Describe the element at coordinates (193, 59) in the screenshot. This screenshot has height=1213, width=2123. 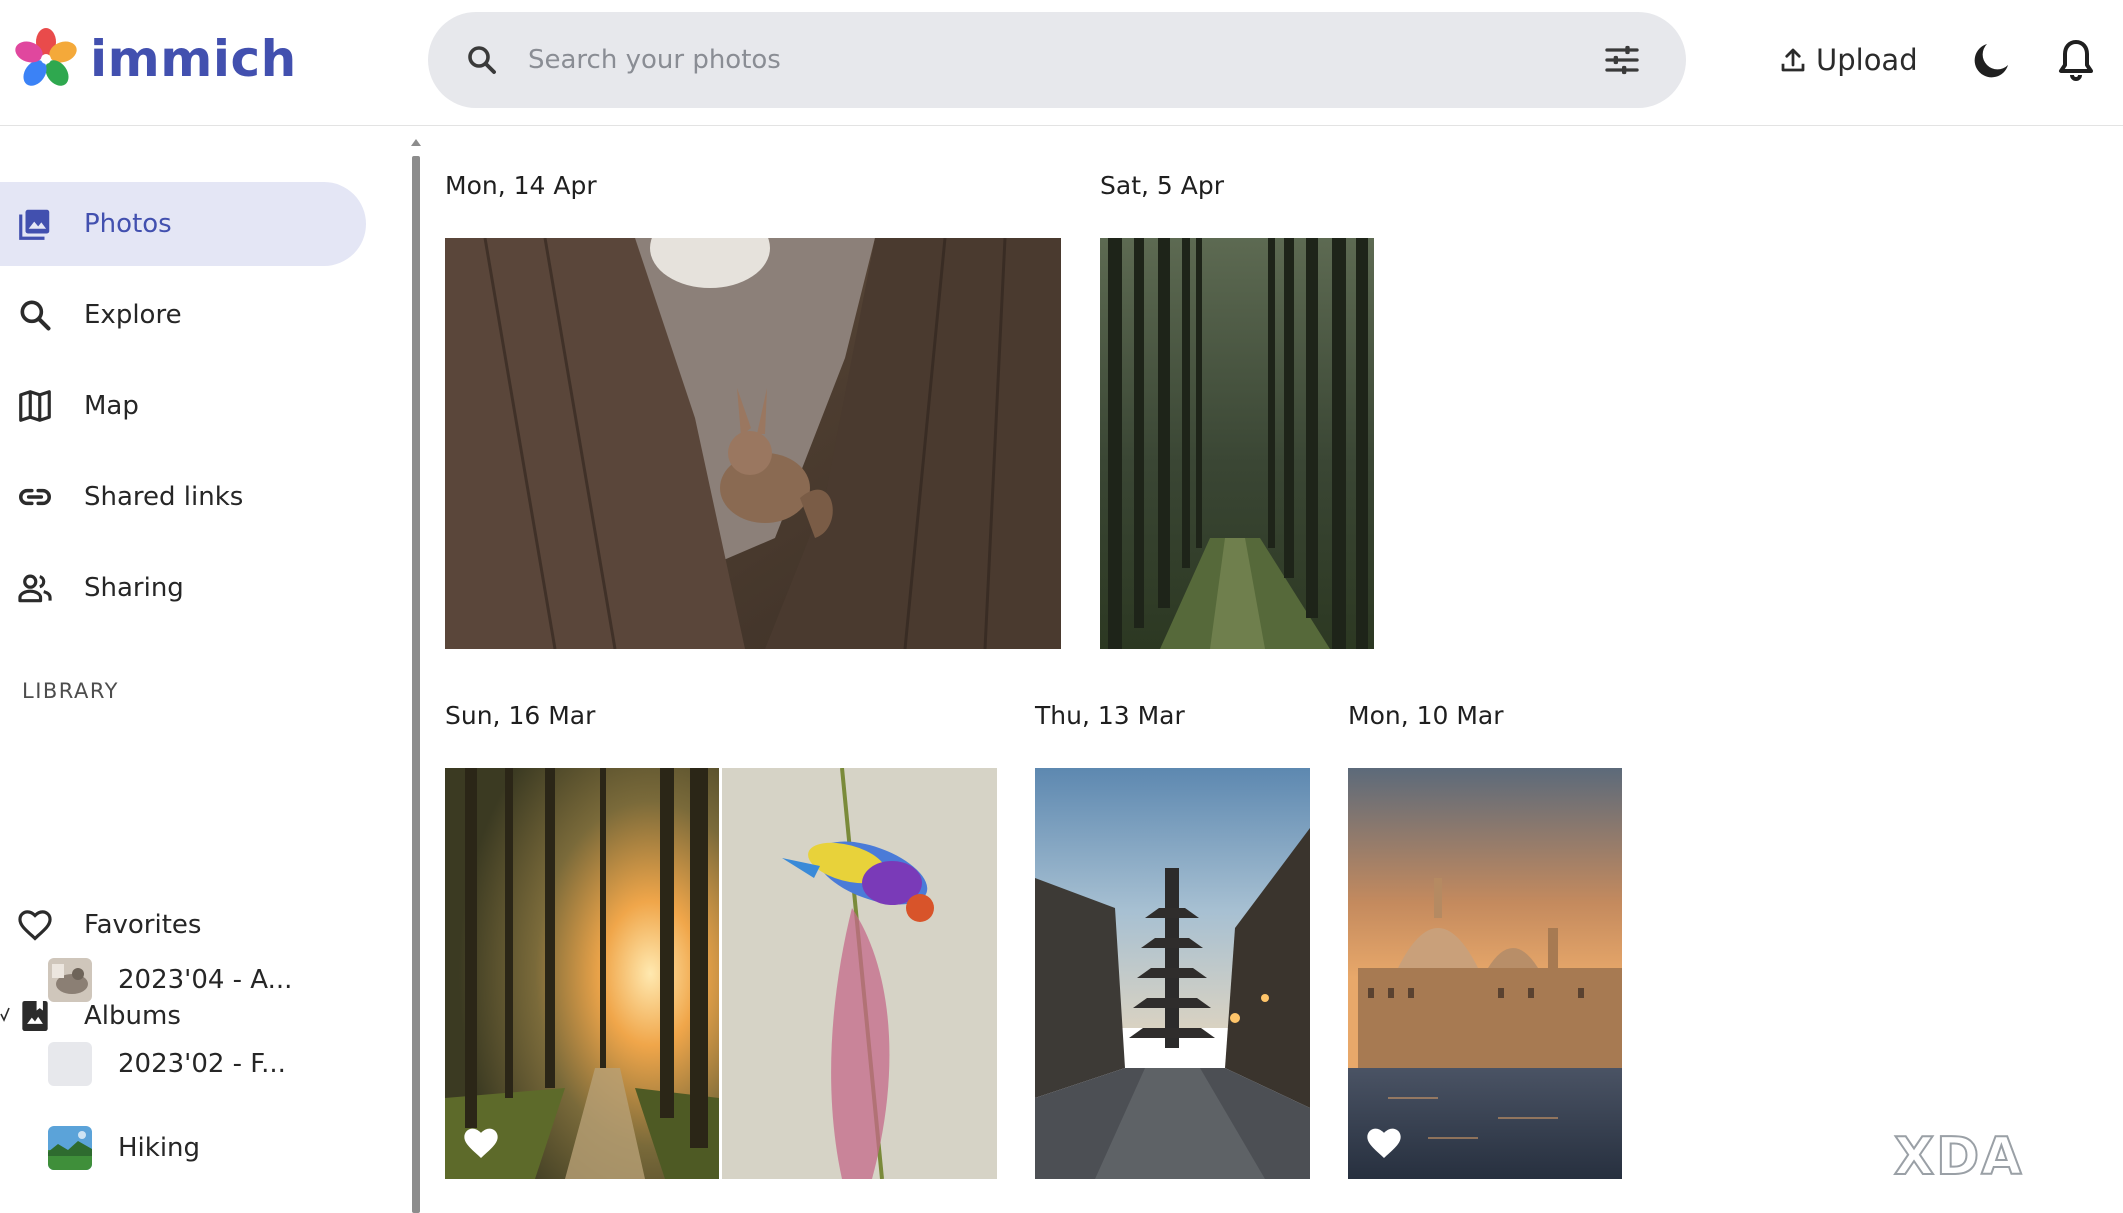
I see `app-name: immich` at that location.